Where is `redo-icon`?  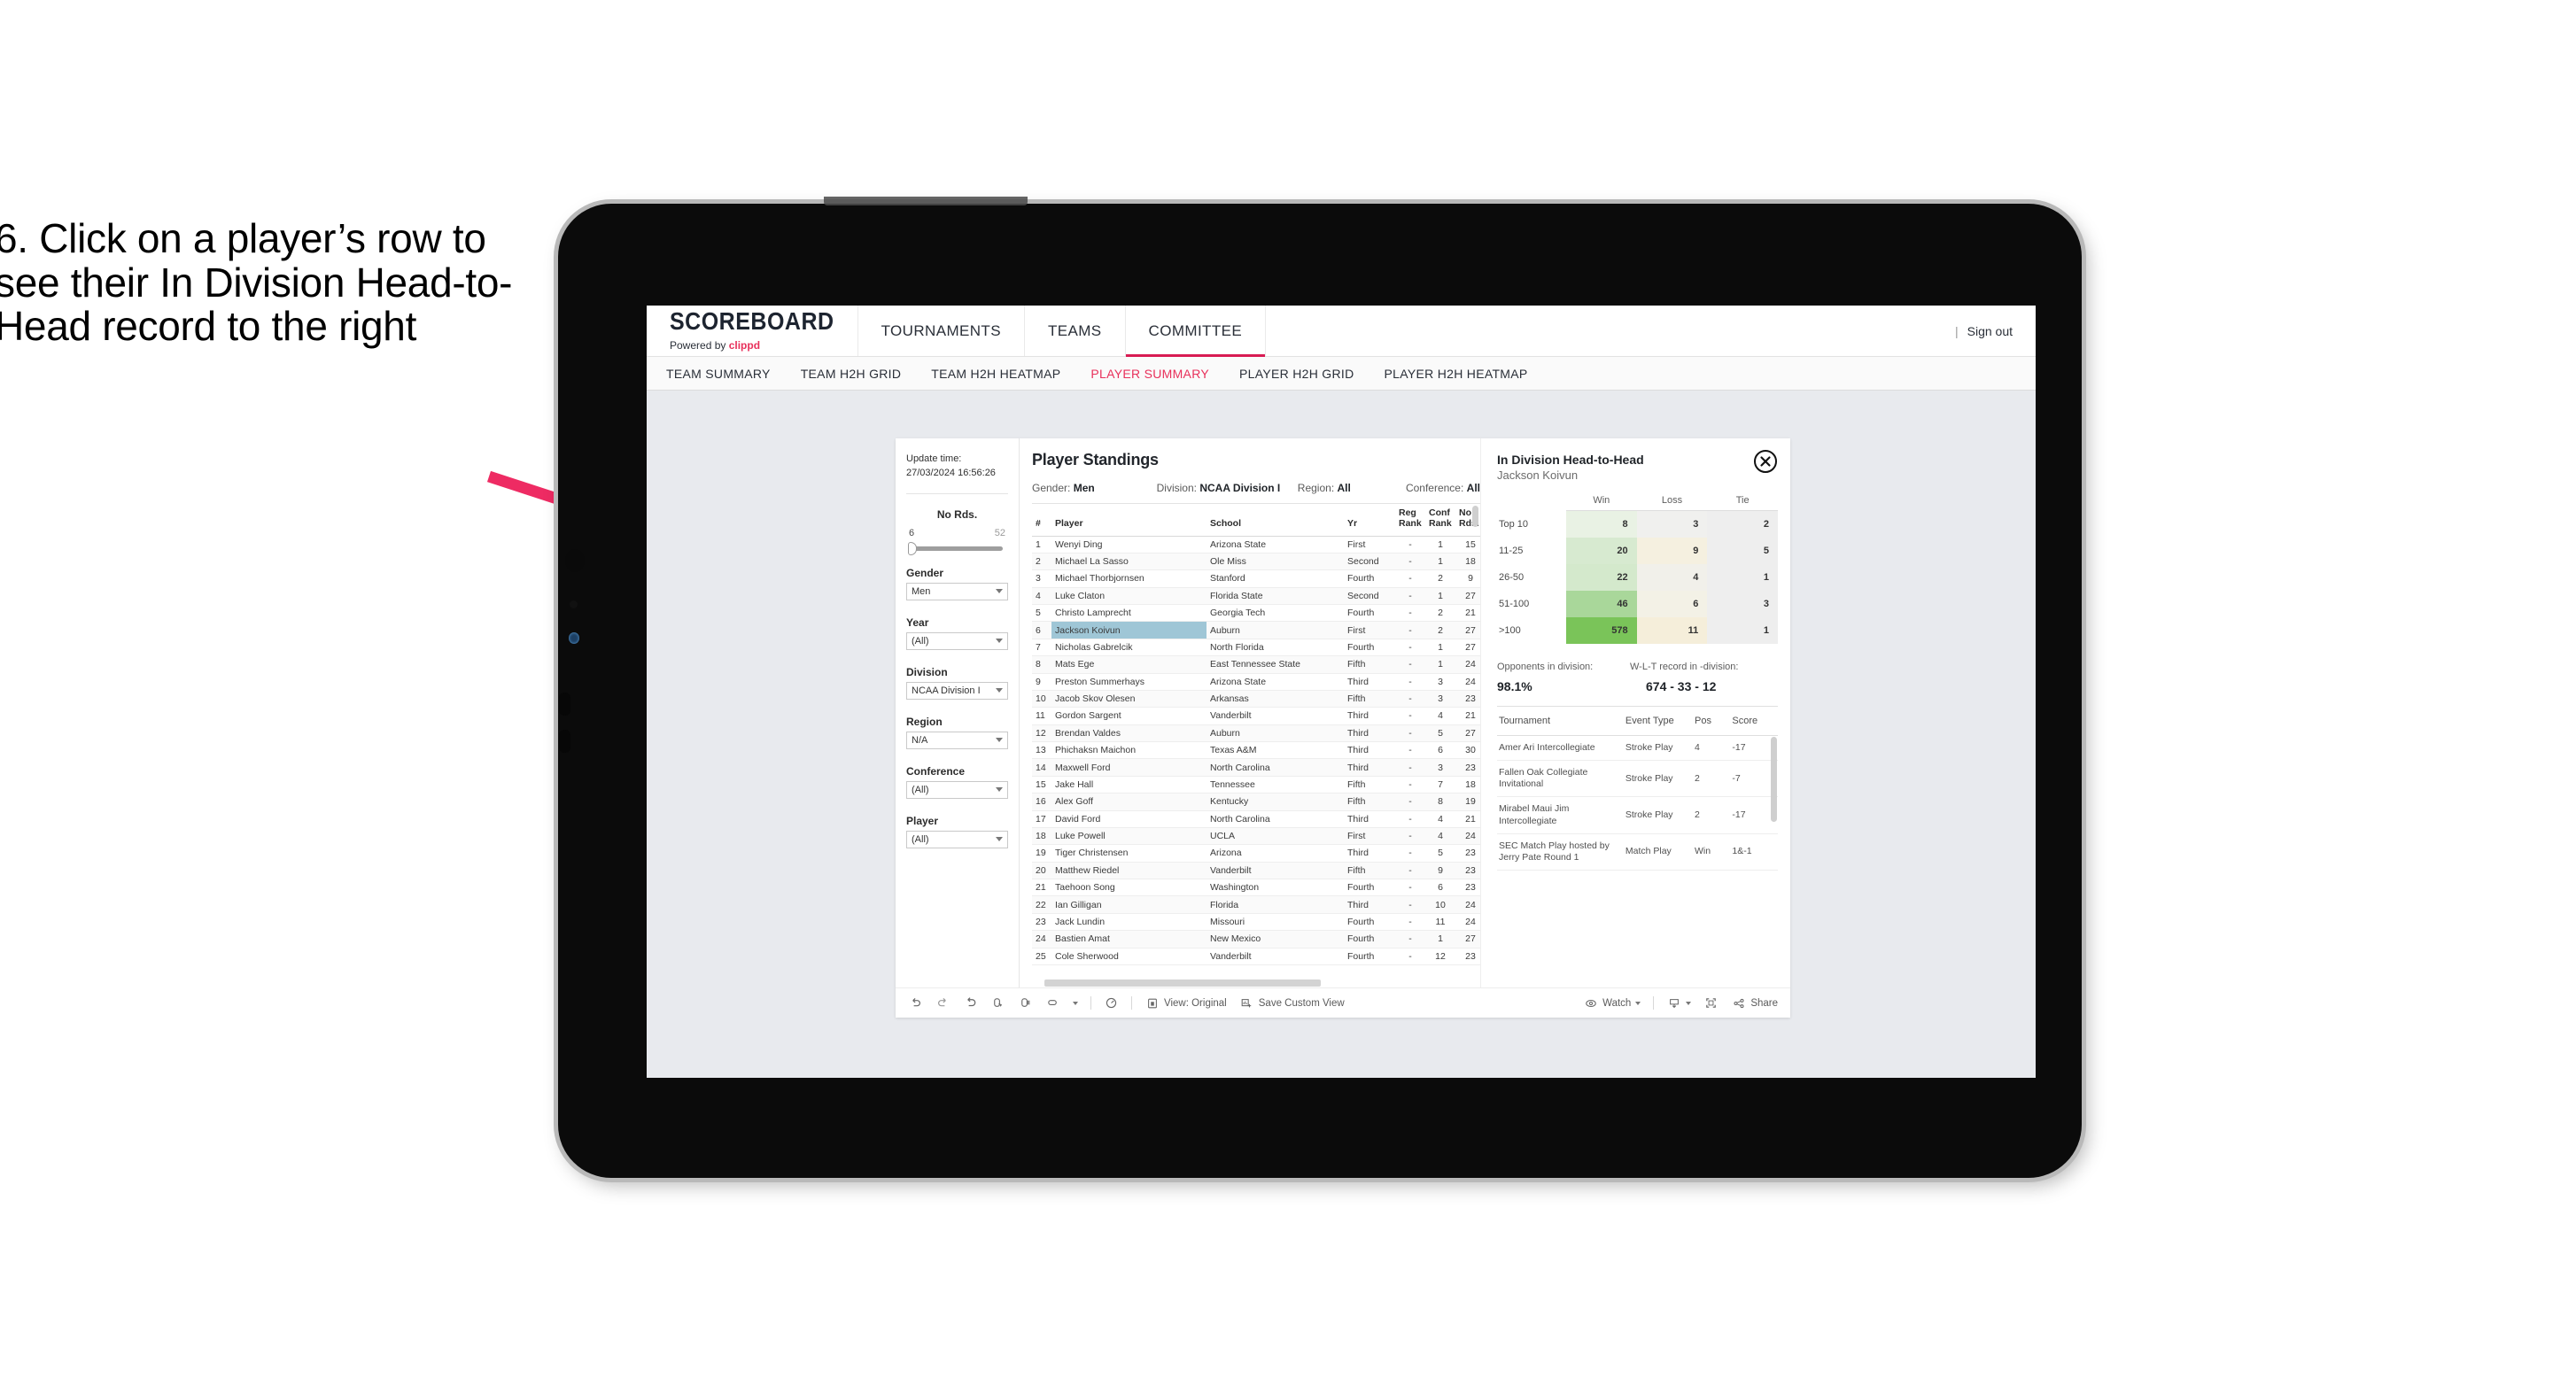 redo-icon is located at coordinates (942, 1003).